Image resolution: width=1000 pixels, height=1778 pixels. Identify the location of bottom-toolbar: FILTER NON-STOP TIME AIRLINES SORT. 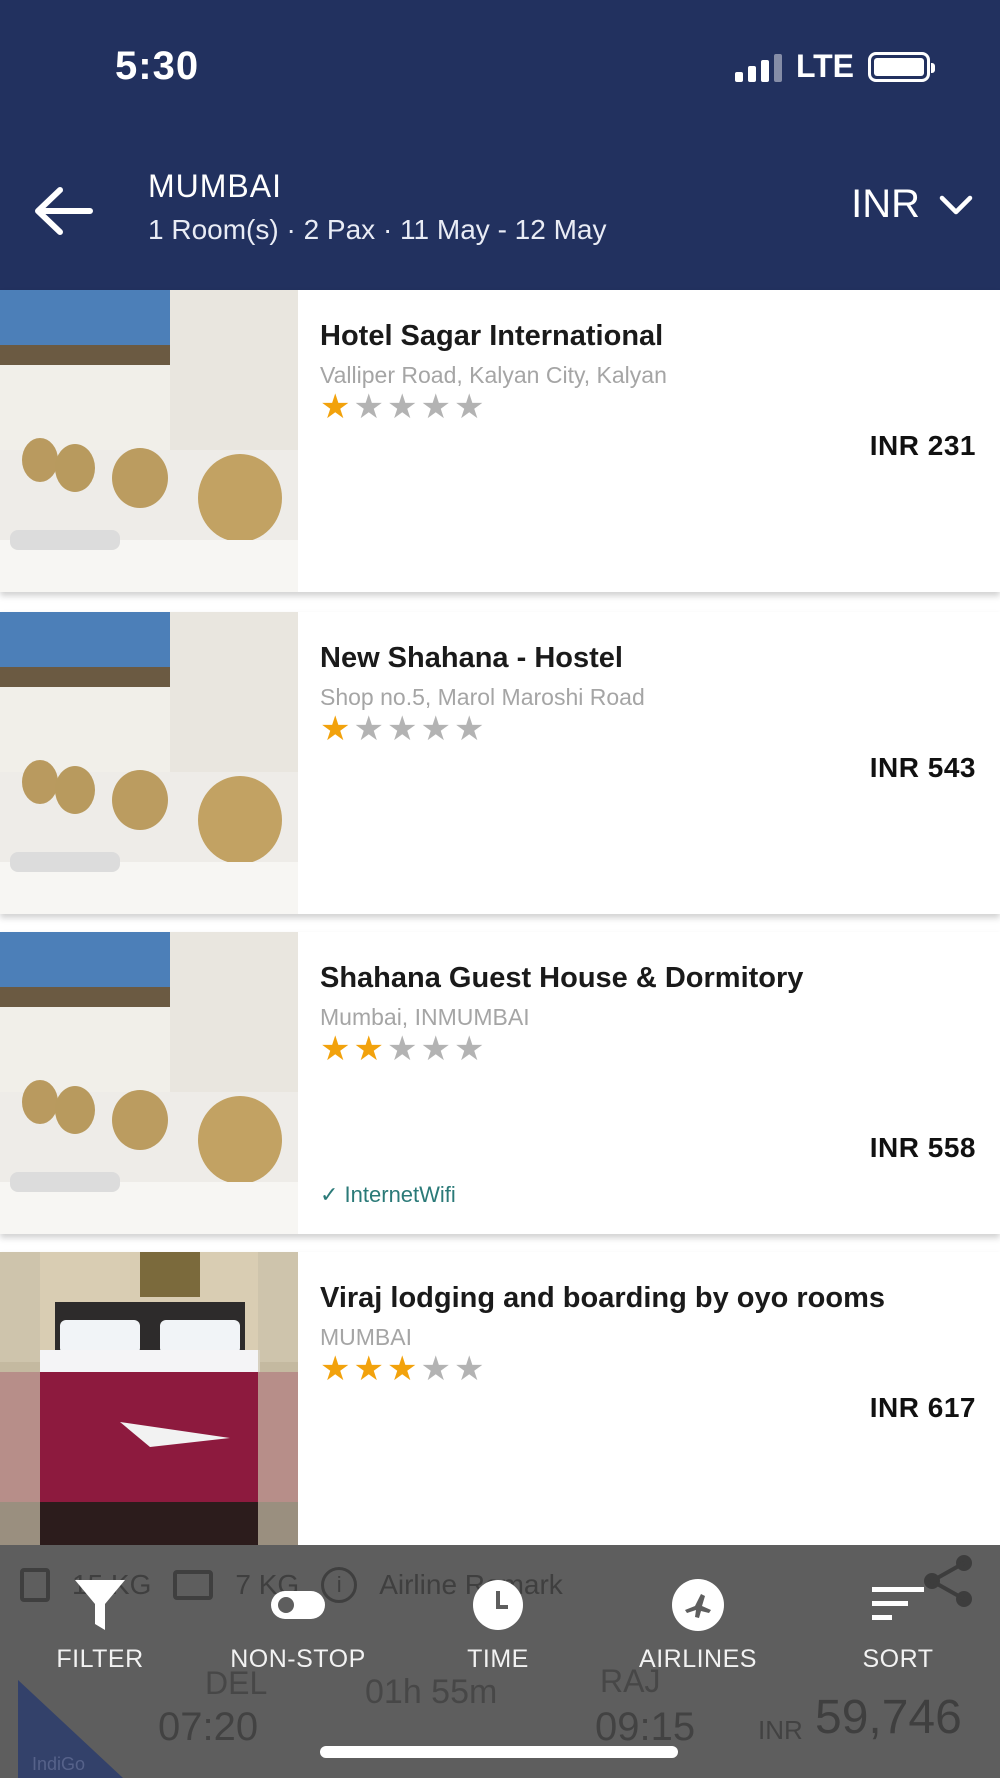
(500, 1630).